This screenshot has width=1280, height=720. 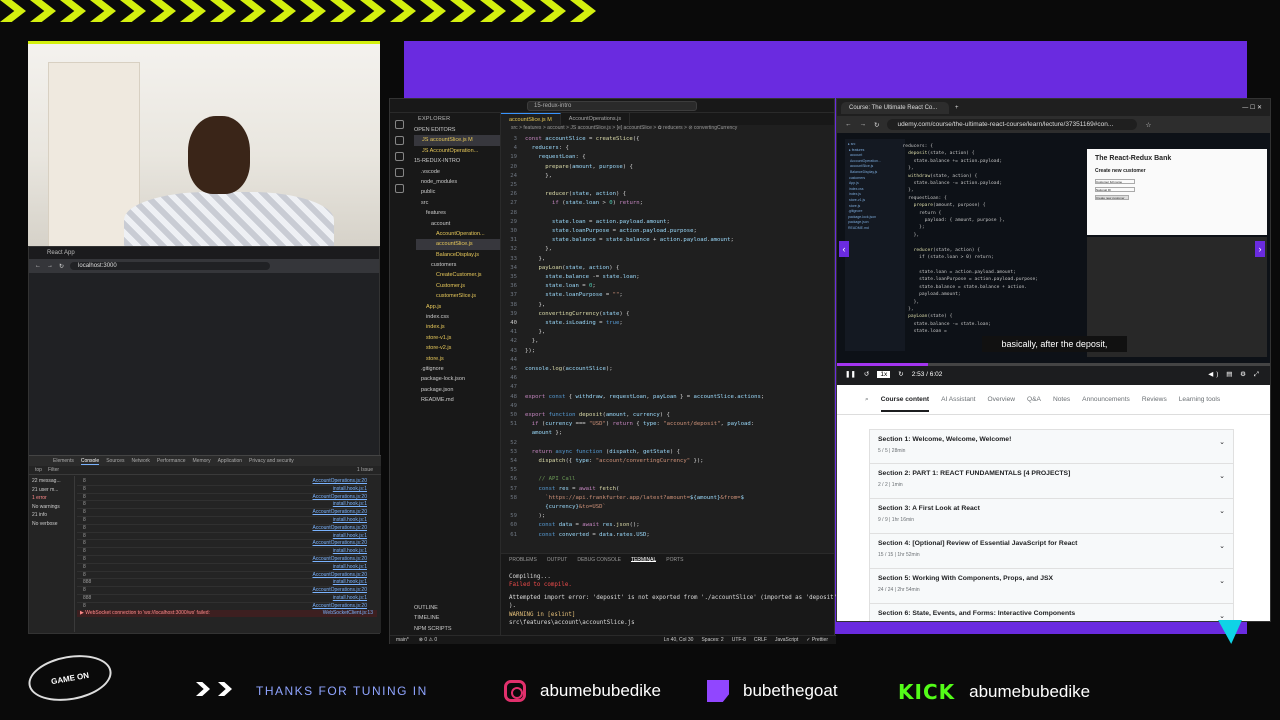 I want to click on file-tree-item: index.css, so click(x=458, y=317).